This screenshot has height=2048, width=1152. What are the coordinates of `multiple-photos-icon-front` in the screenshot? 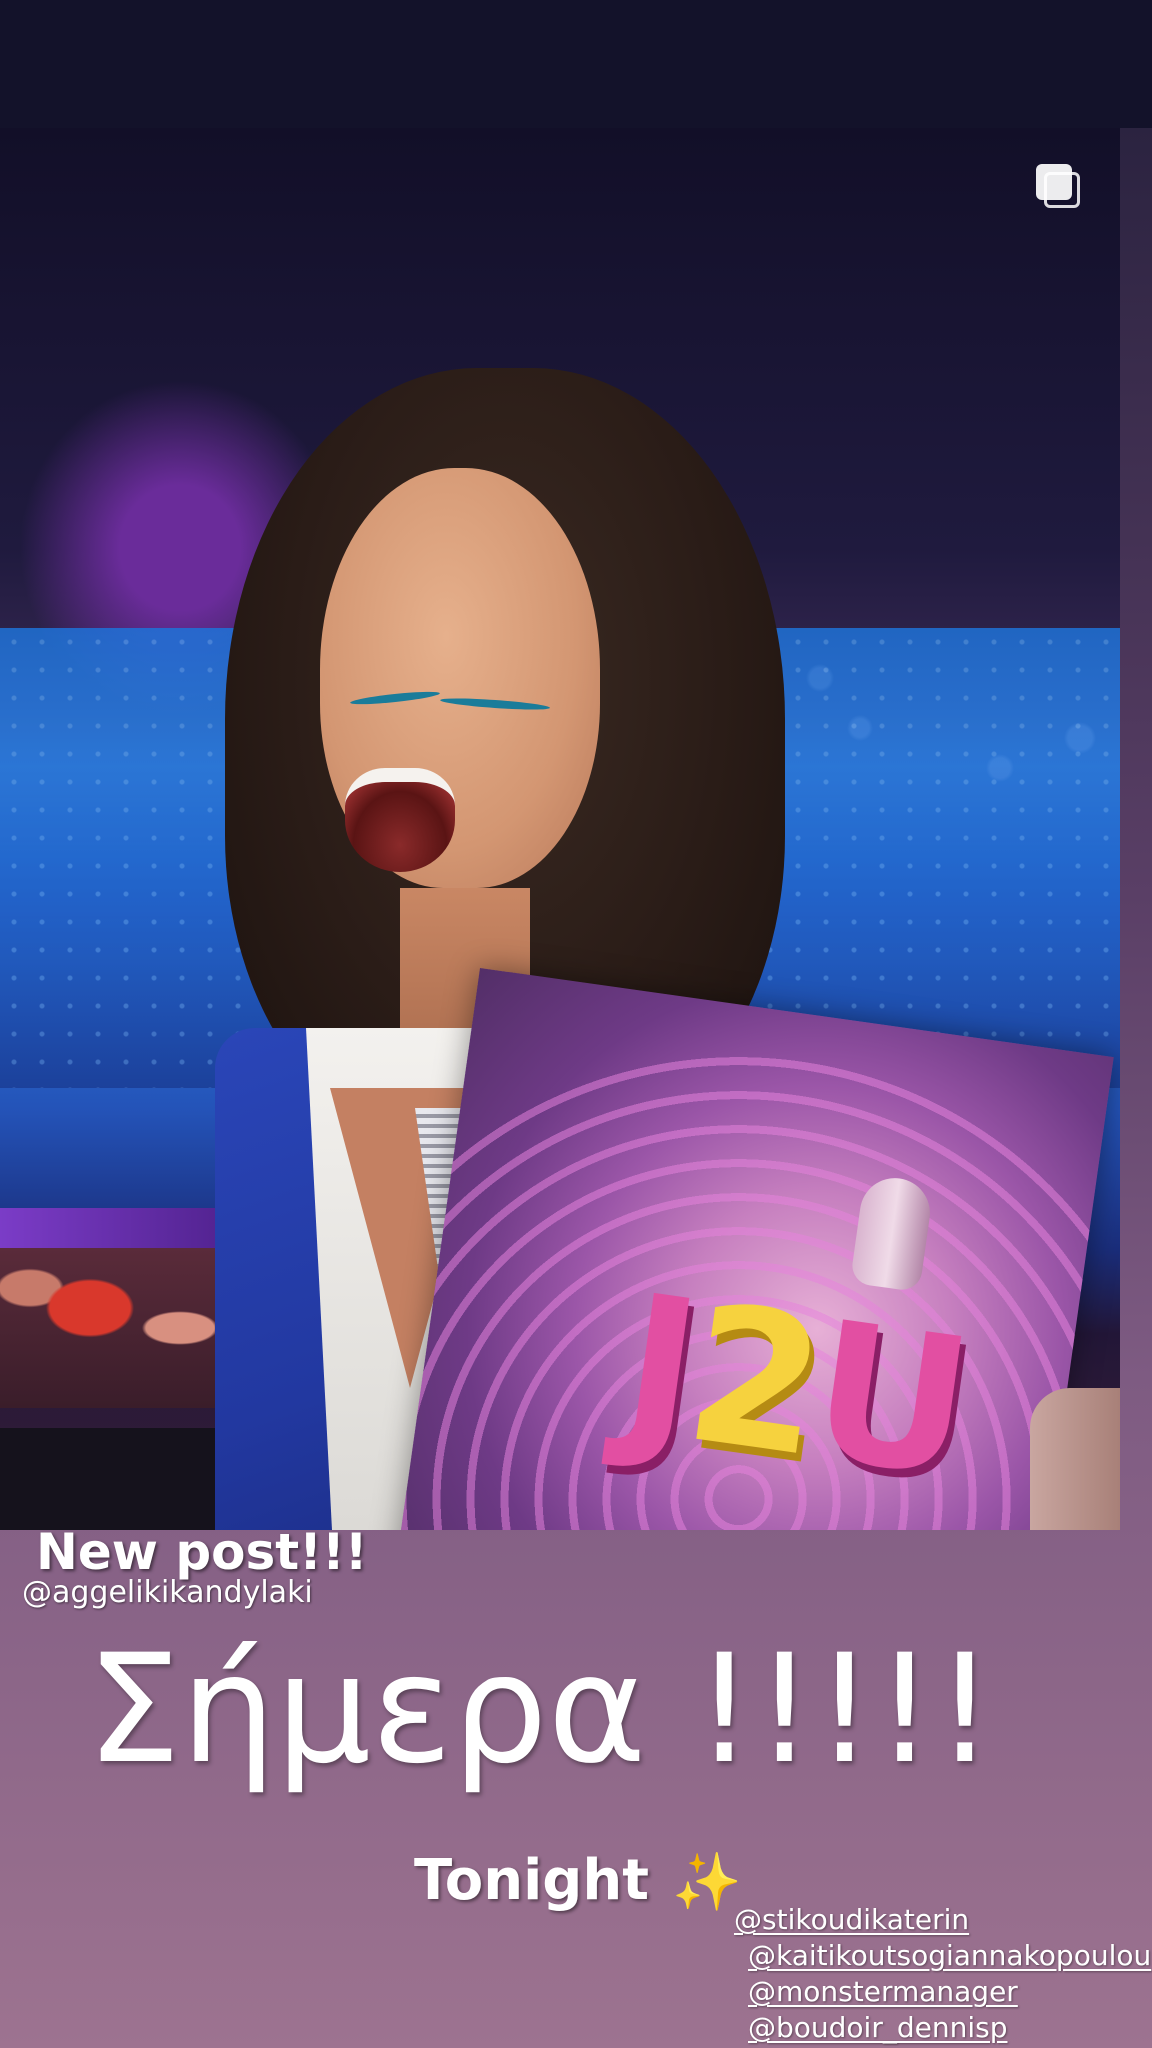 It's located at (1054, 182).